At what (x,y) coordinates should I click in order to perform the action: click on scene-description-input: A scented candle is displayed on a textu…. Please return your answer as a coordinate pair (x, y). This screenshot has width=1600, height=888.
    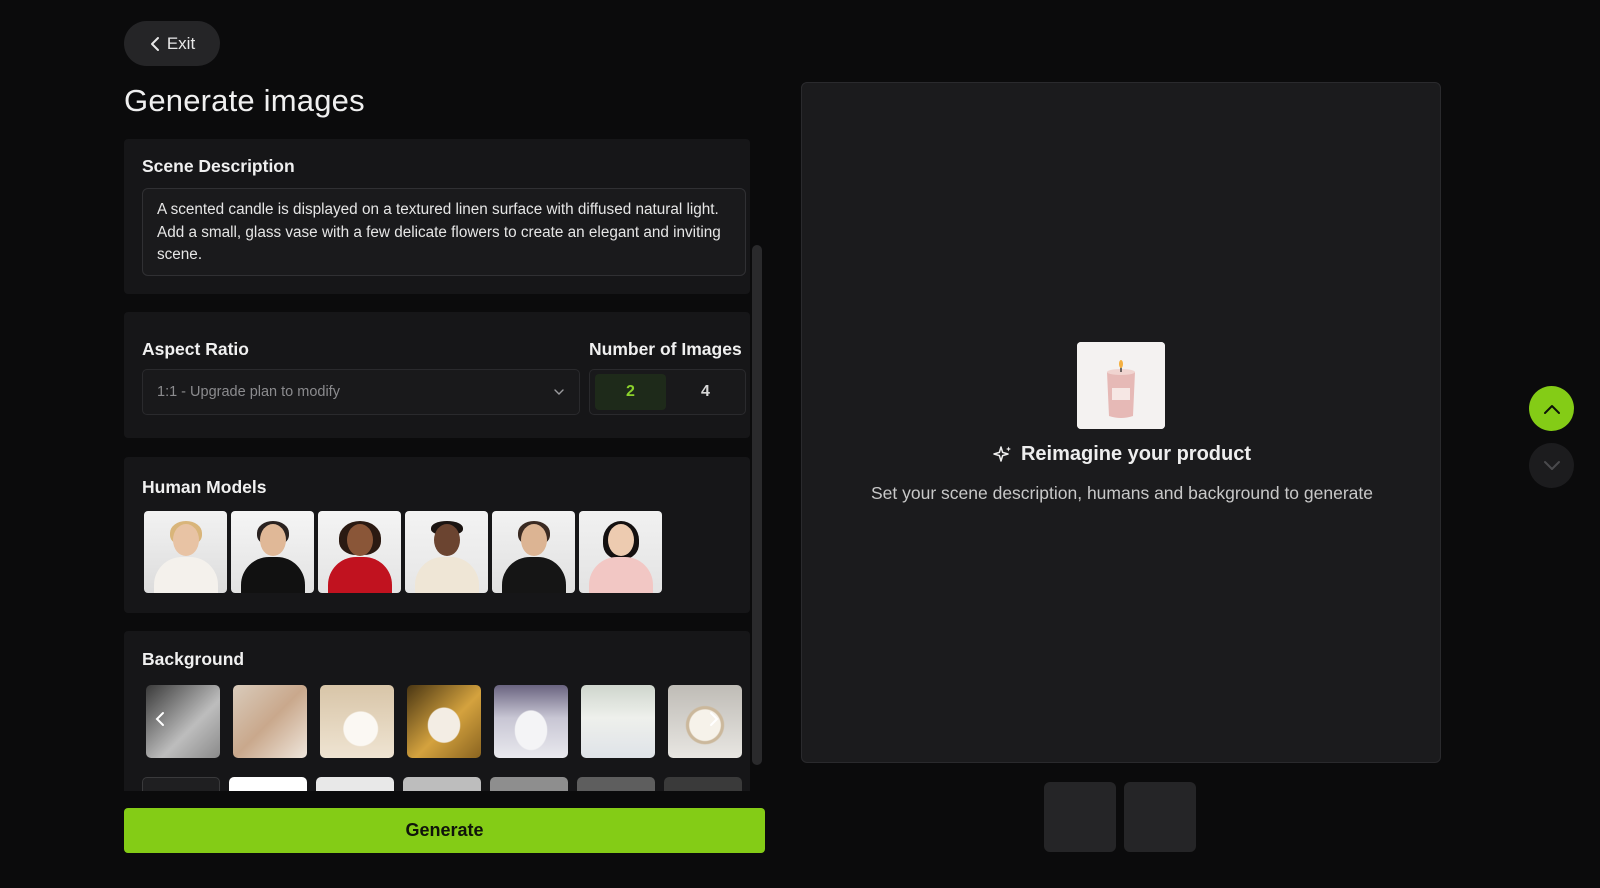
    Looking at the image, I should click on (444, 232).